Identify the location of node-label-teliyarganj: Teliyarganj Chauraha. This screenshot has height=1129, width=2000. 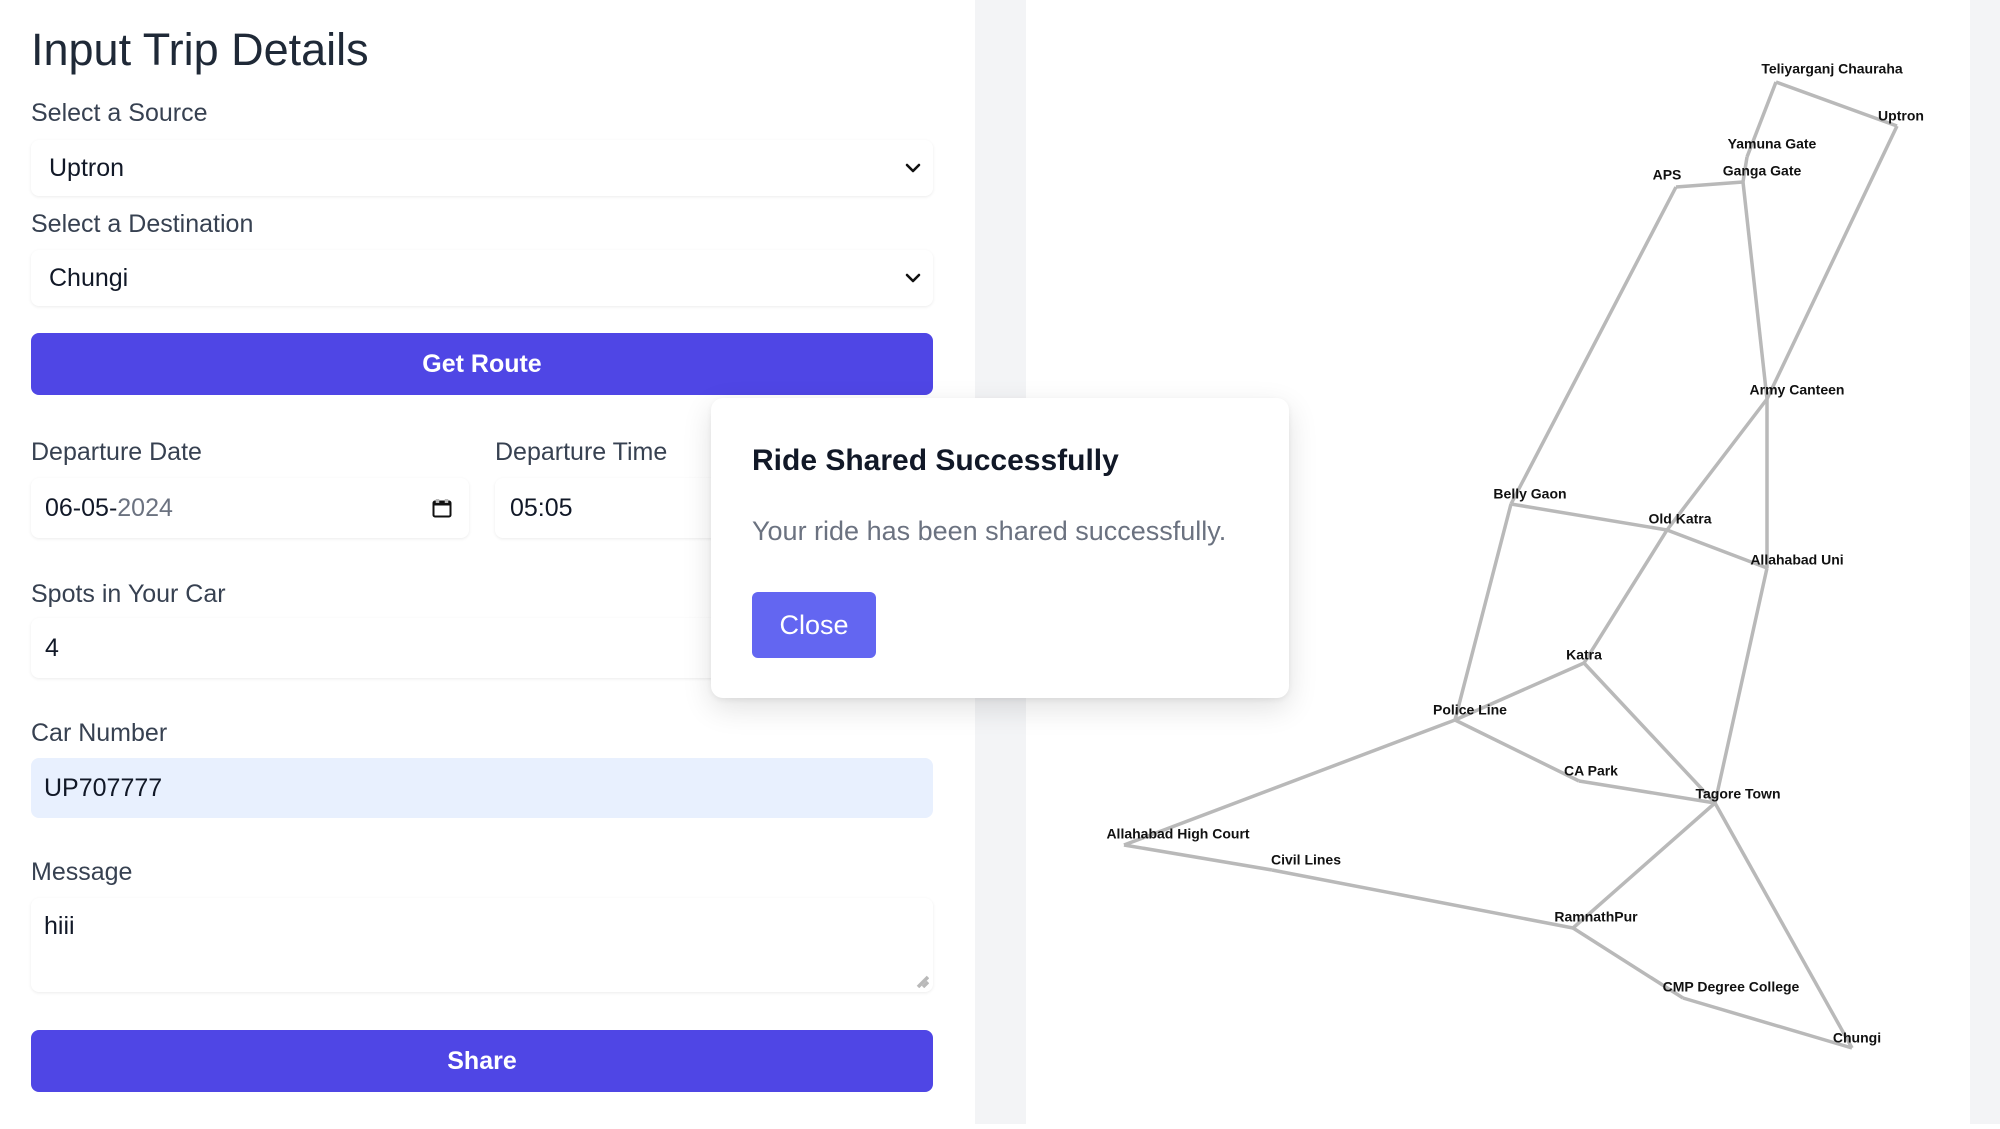
(1832, 69).